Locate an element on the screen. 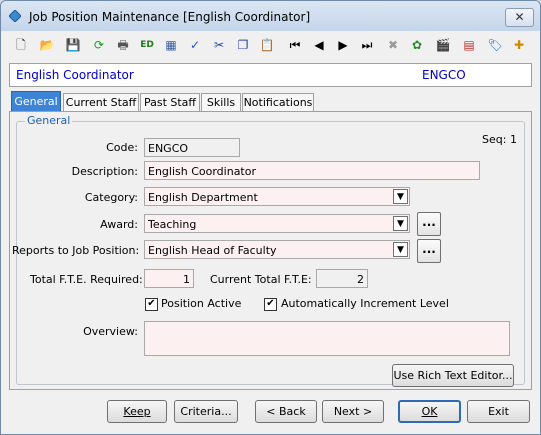  close-button: ✕ is located at coordinates (519, 17).